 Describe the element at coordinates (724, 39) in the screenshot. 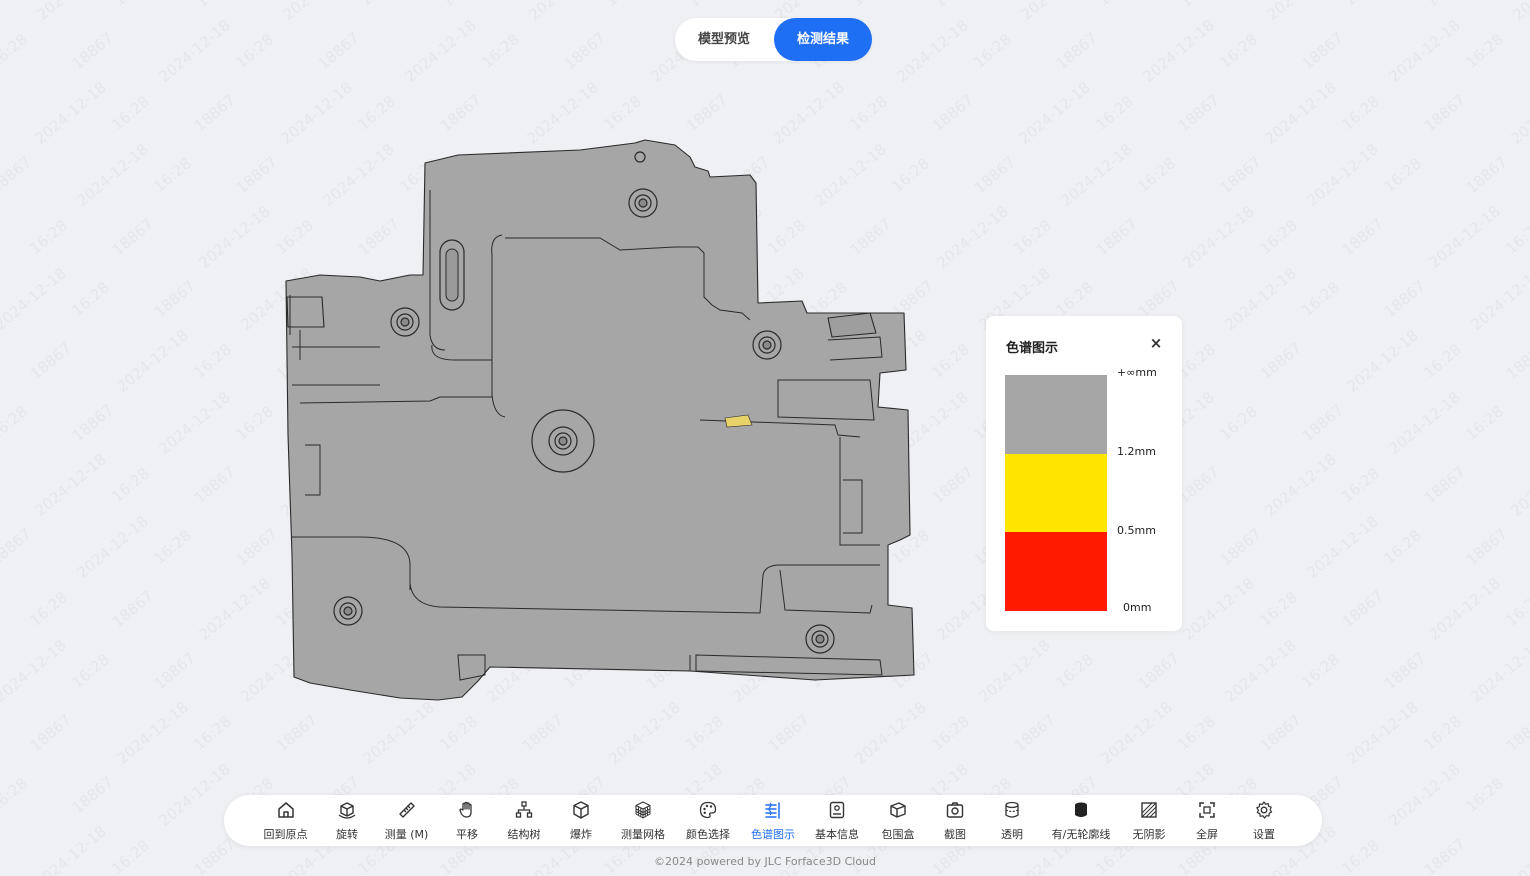

I see `tab-model-preview: 模型预览` at that location.